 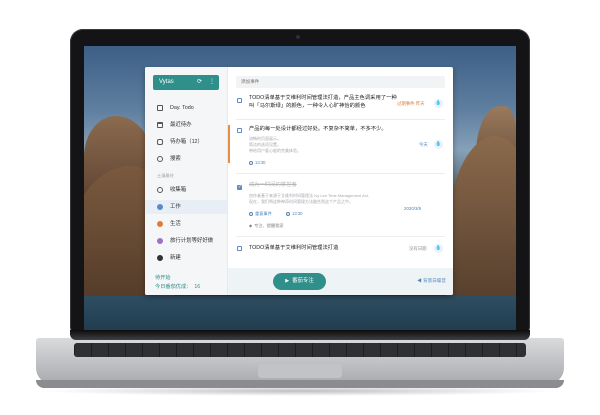 What do you see at coordinates (294, 248) in the screenshot?
I see `task-title: TODO清单基于艾维利时间管理法打造` at bounding box center [294, 248].